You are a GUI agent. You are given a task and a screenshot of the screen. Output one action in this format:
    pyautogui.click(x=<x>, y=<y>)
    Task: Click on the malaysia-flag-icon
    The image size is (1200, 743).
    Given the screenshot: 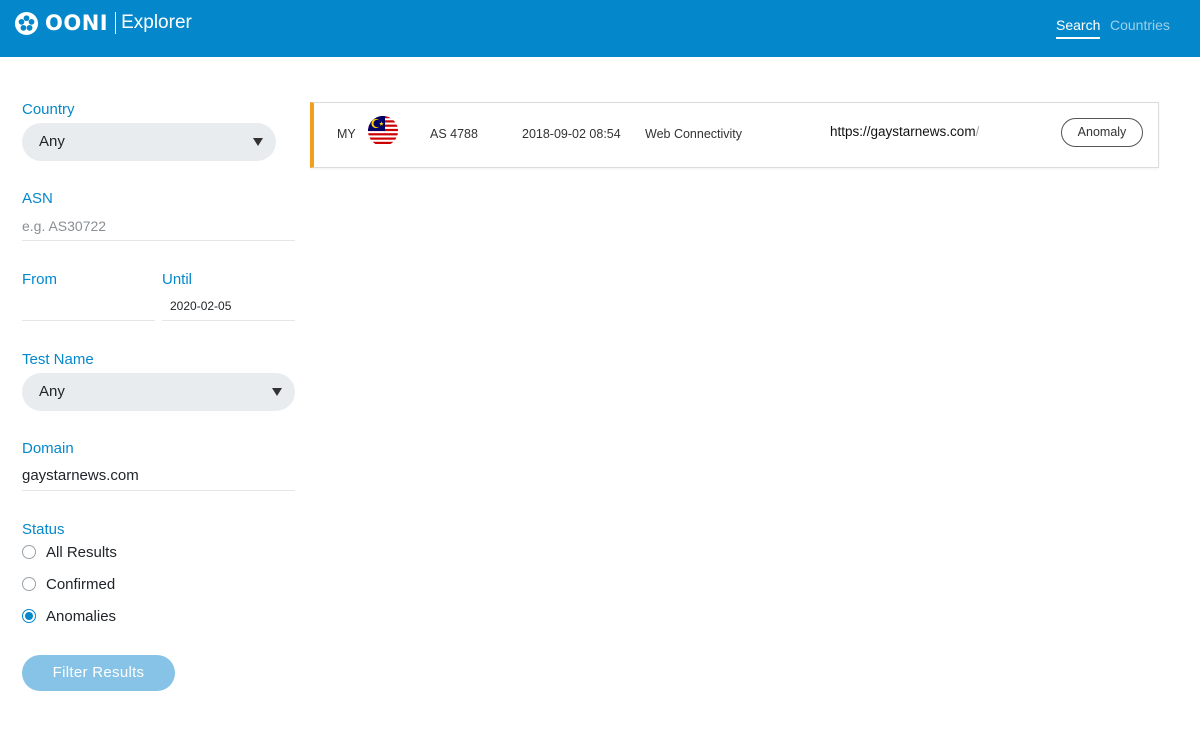 What is the action you would take?
    pyautogui.click(x=383, y=131)
    